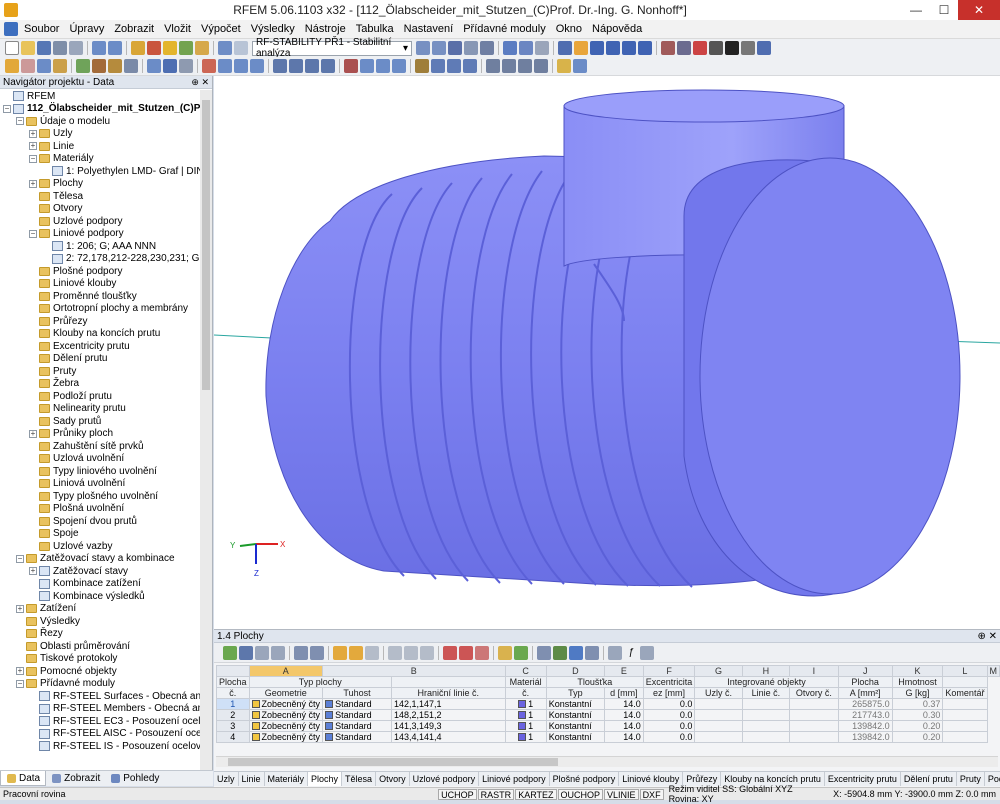  What do you see at coordinates (273, 29) in the screenshot?
I see `menu-vysledky: Výsledky` at bounding box center [273, 29].